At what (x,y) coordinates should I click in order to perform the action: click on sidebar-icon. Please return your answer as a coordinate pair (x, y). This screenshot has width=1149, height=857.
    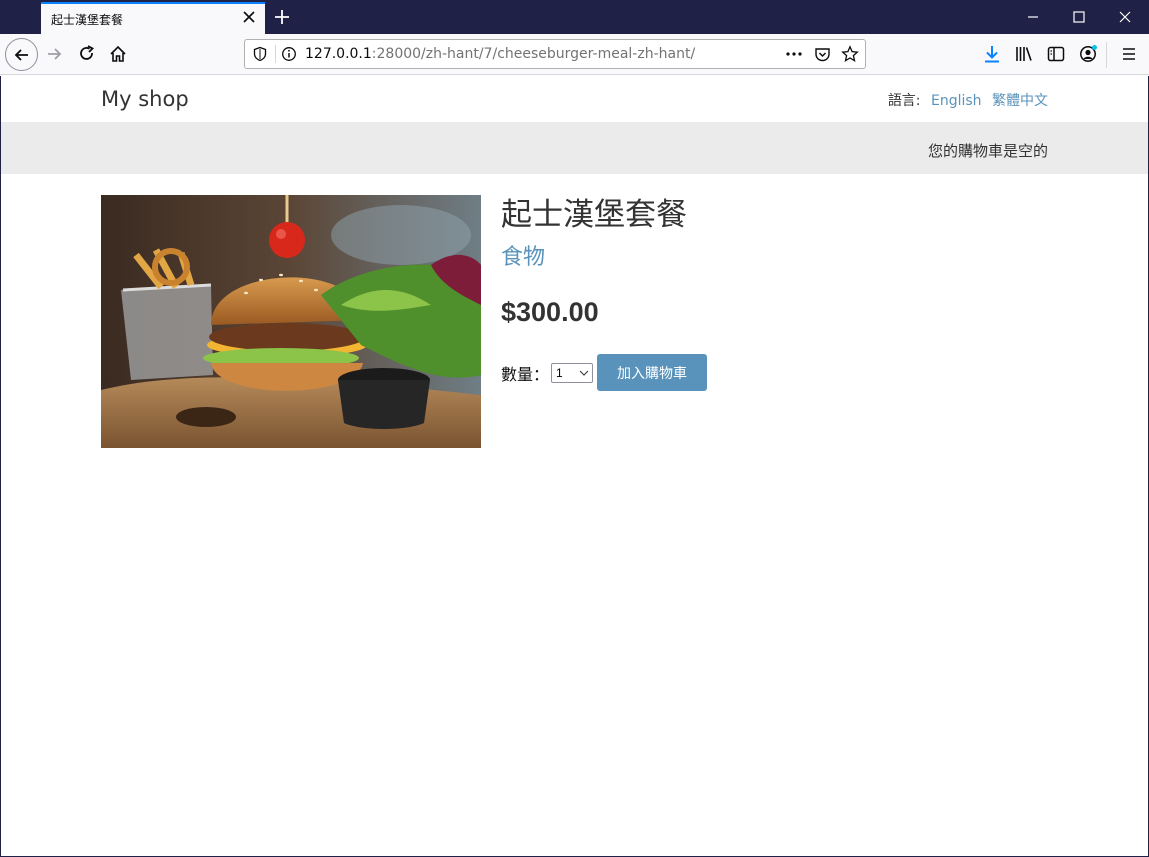
    Looking at the image, I should click on (1056, 54).